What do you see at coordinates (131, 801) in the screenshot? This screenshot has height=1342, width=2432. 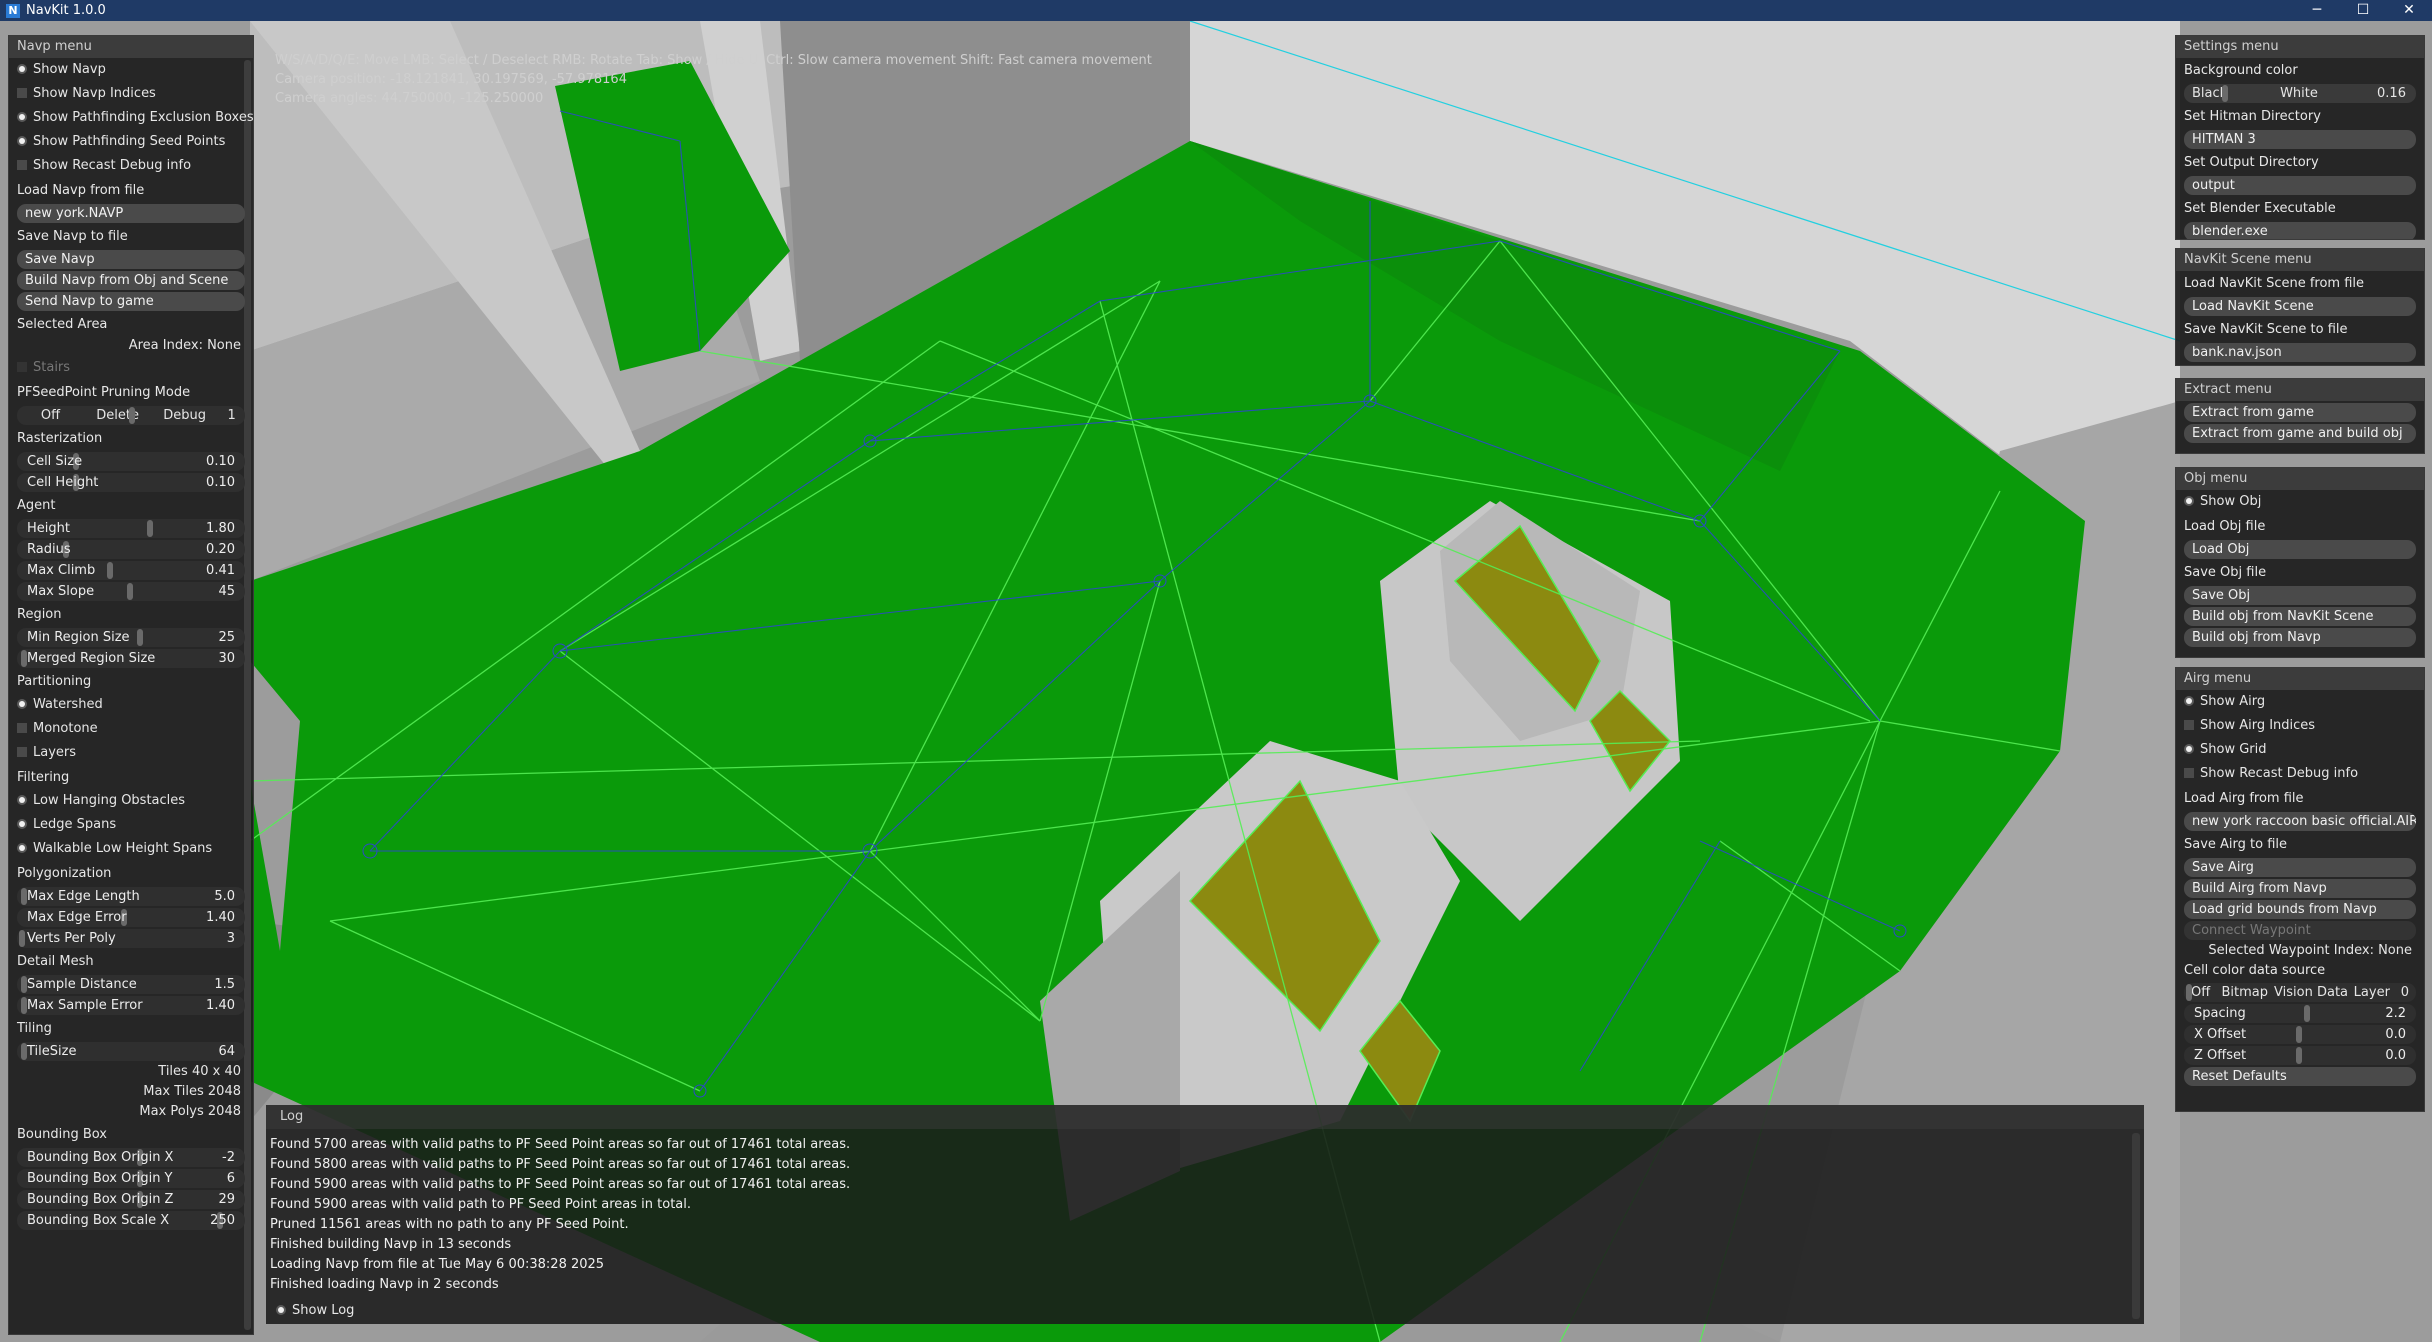 I see `low-hanging-checkbox: Low Hanging Obstacles` at bounding box center [131, 801].